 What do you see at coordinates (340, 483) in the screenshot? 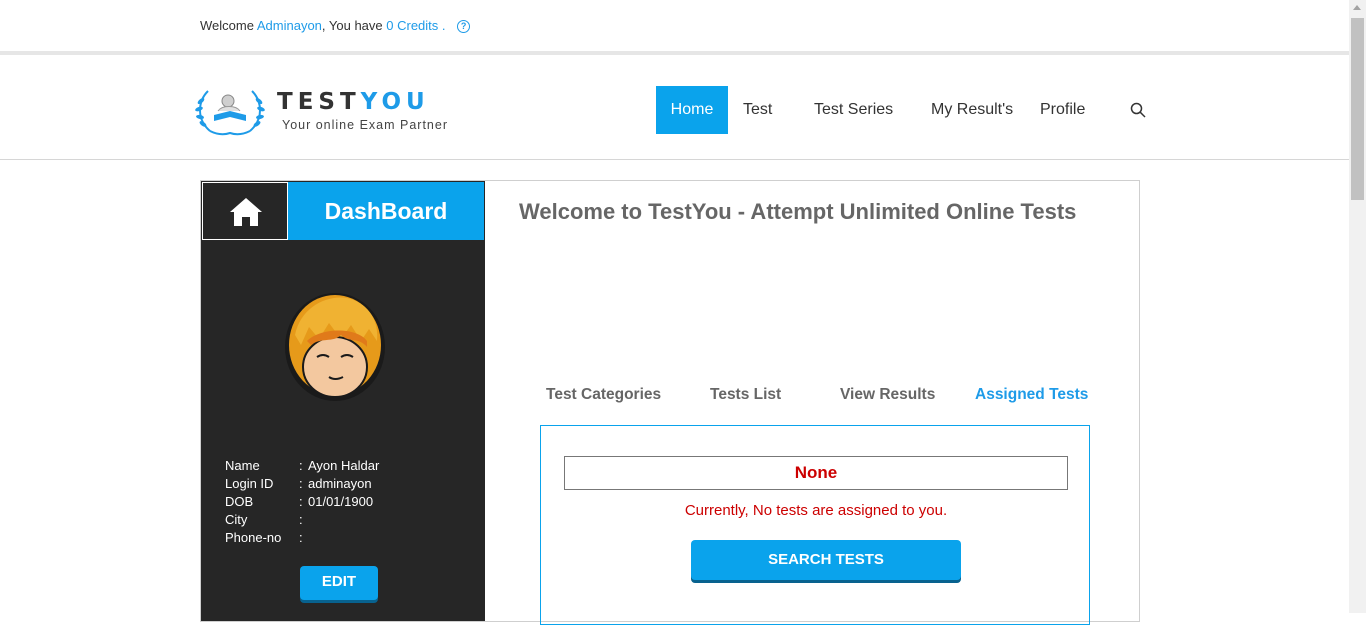
I see `profile-login-value: adminayon` at bounding box center [340, 483].